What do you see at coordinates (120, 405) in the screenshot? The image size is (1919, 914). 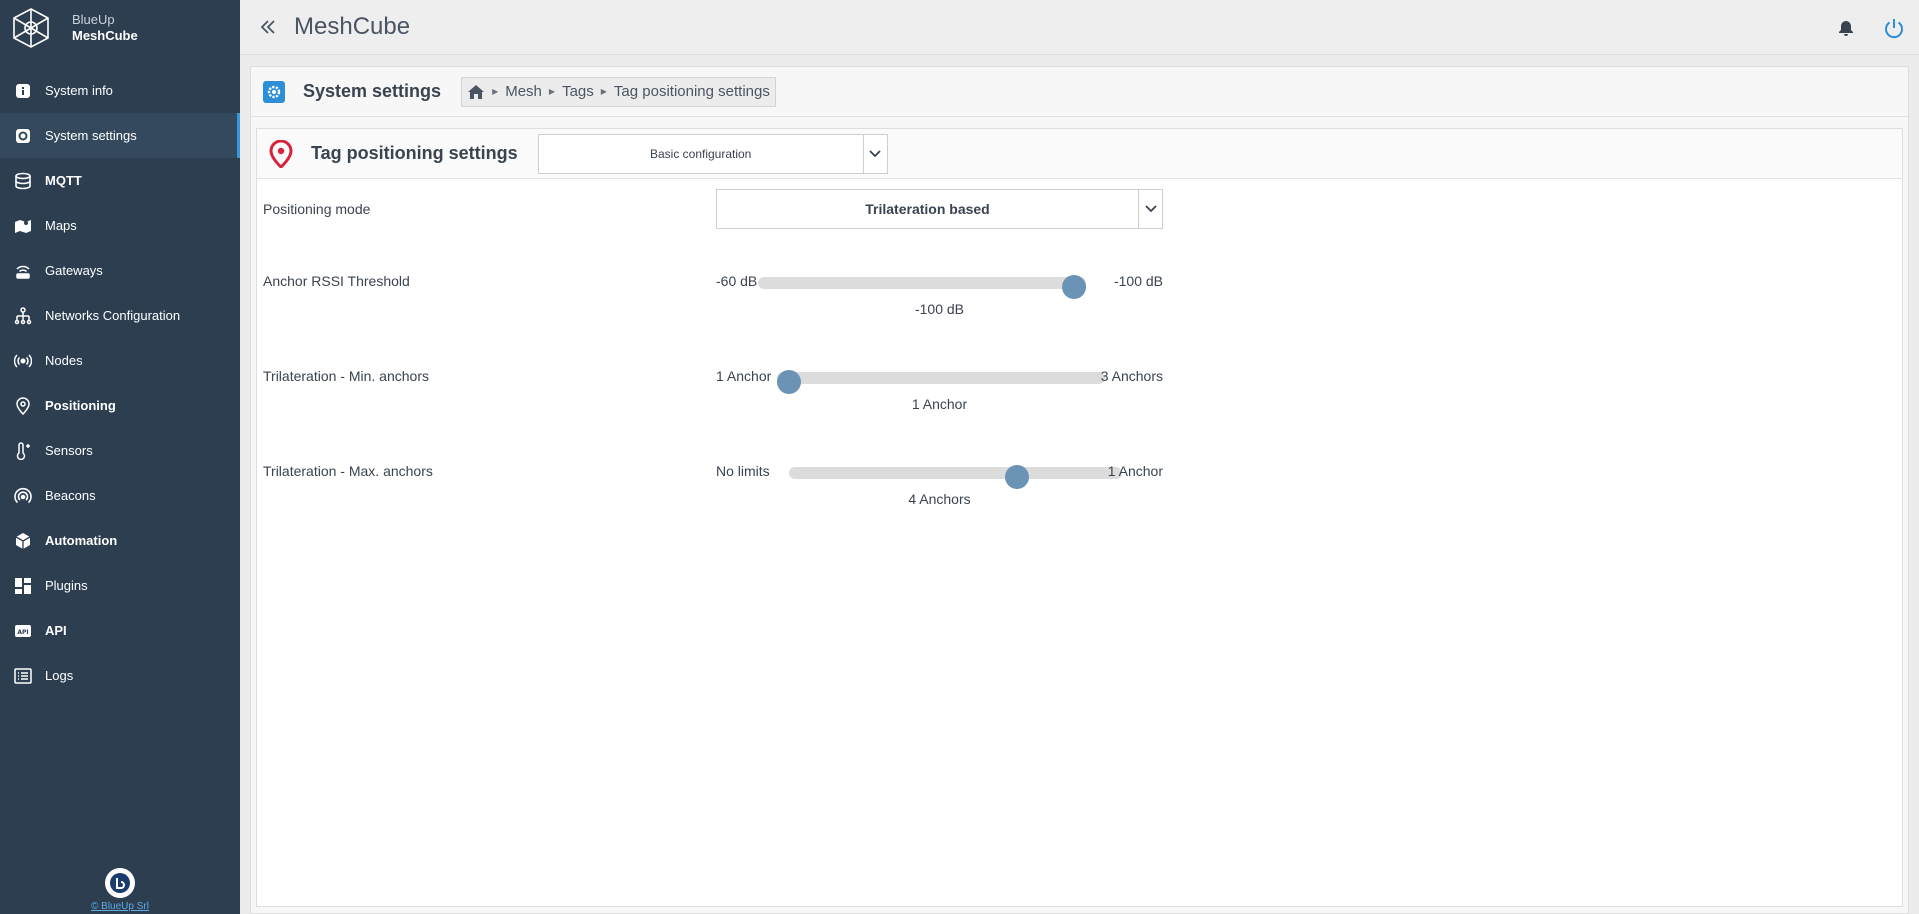 I see `sidebar-item-positioning: Positioning` at bounding box center [120, 405].